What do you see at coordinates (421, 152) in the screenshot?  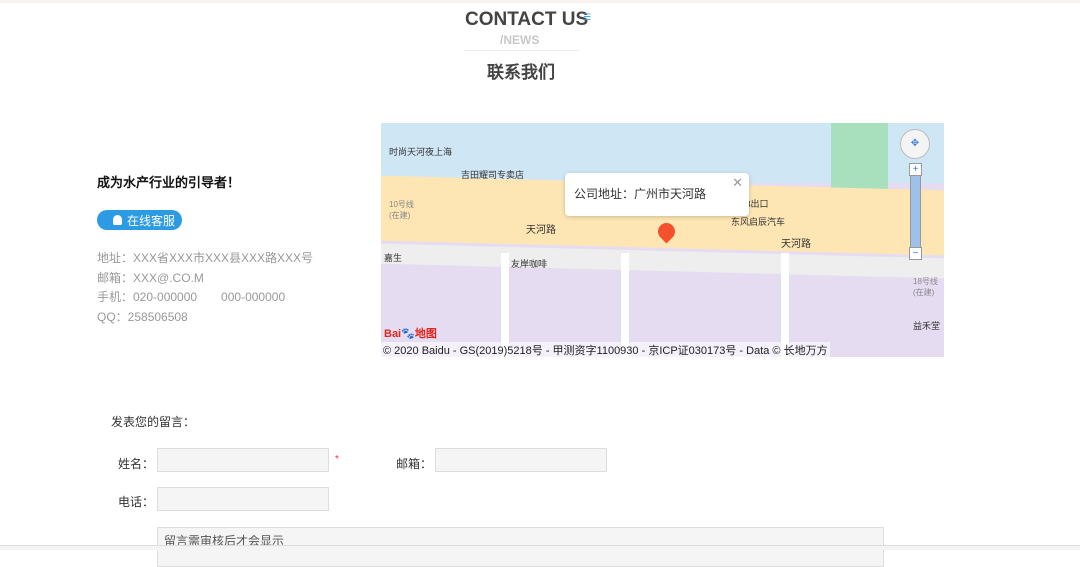 I see `poi-label: 时尚天河夜上海` at bounding box center [421, 152].